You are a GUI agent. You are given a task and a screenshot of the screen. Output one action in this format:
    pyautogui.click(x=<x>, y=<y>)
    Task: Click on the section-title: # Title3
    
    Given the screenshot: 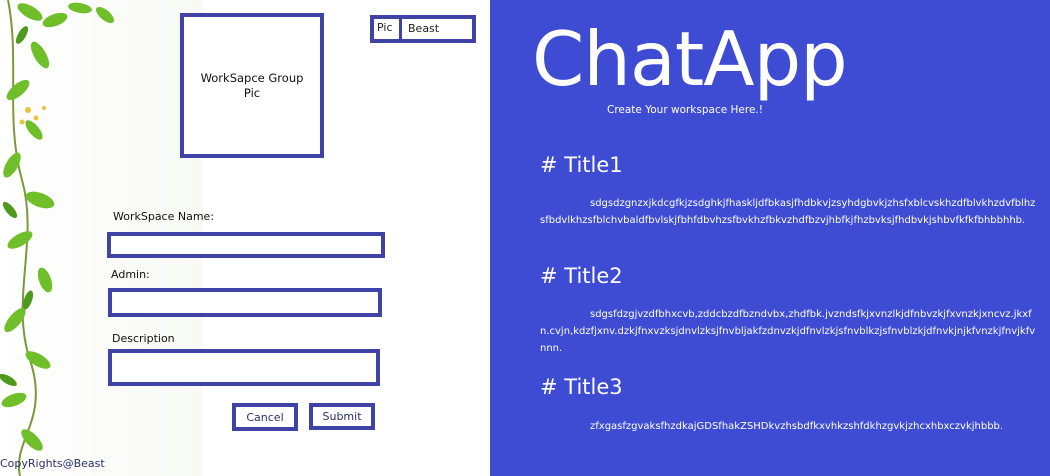 What is the action you would take?
    pyautogui.click(x=581, y=387)
    